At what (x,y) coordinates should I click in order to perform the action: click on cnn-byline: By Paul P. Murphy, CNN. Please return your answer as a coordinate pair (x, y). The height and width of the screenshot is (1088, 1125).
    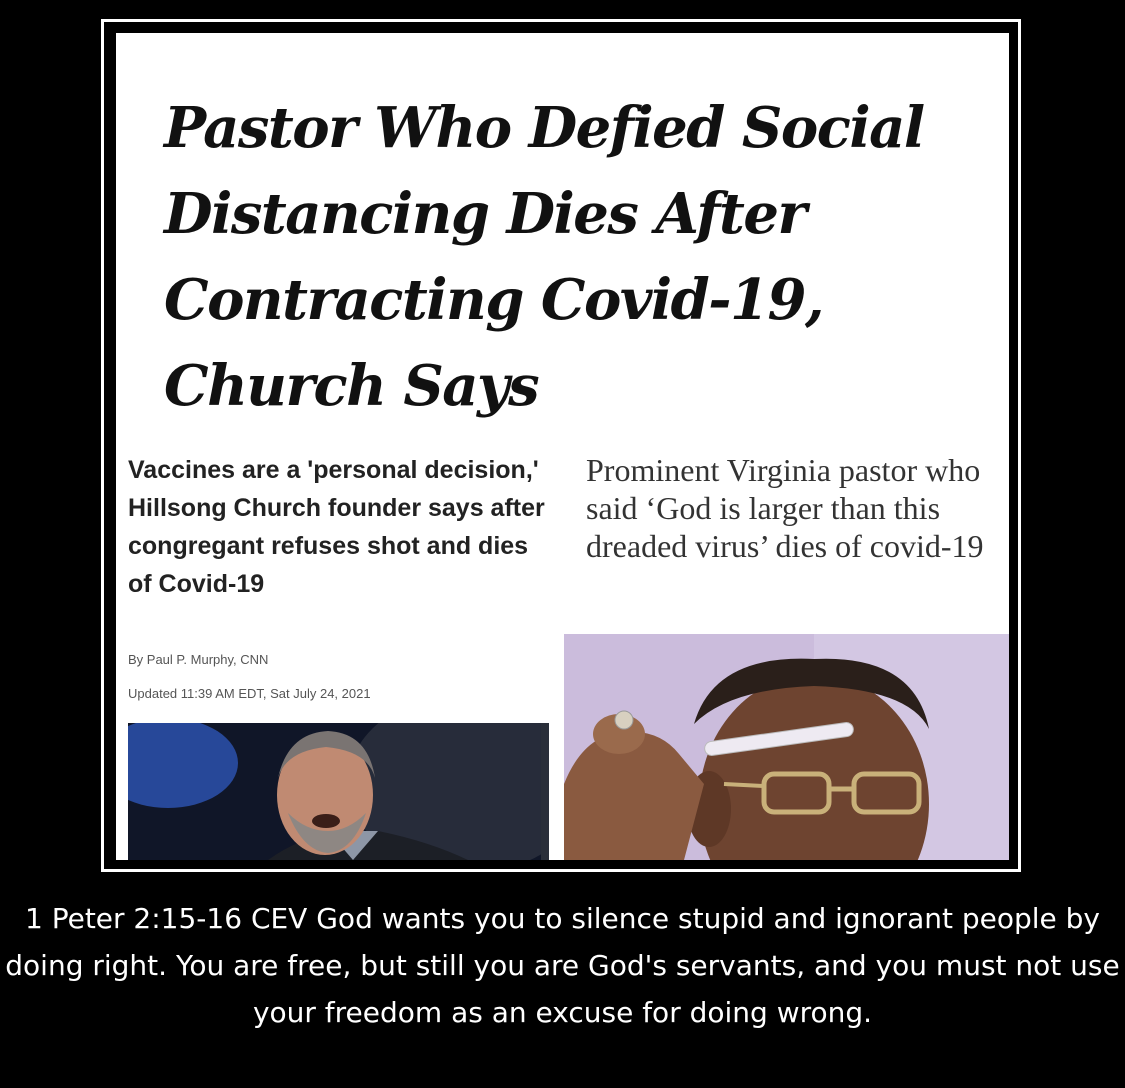
    Looking at the image, I should click on (198, 659).